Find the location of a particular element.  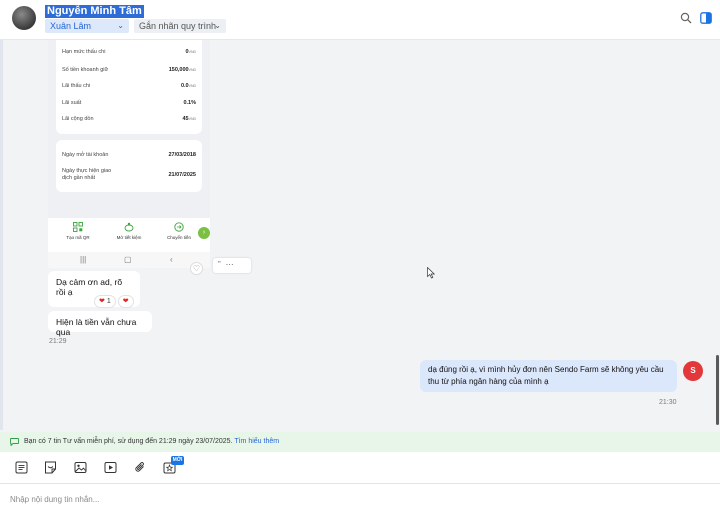

quote-icon: ” is located at coordinates (219, 264).